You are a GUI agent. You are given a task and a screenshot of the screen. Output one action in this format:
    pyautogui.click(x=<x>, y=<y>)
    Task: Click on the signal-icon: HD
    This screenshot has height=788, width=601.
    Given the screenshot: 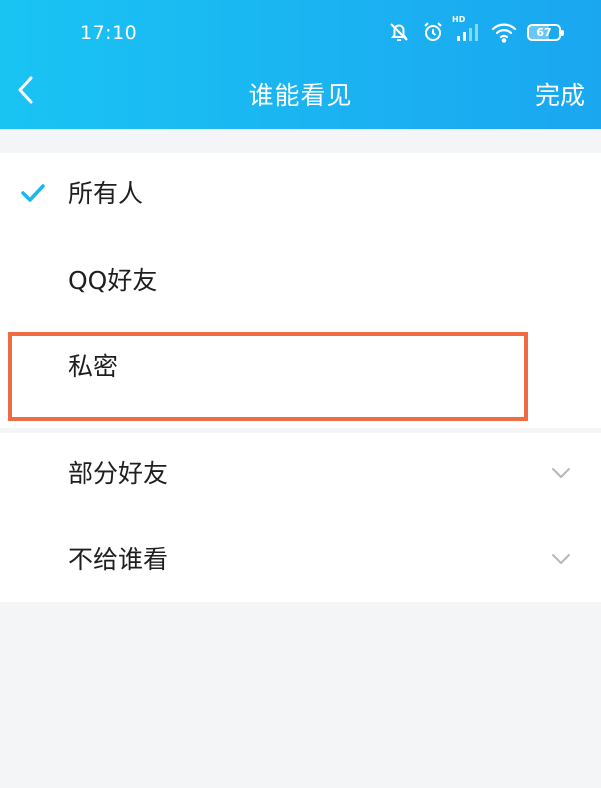 What is the action you would take?
    pyautogui.click(x=466, y=29)
    